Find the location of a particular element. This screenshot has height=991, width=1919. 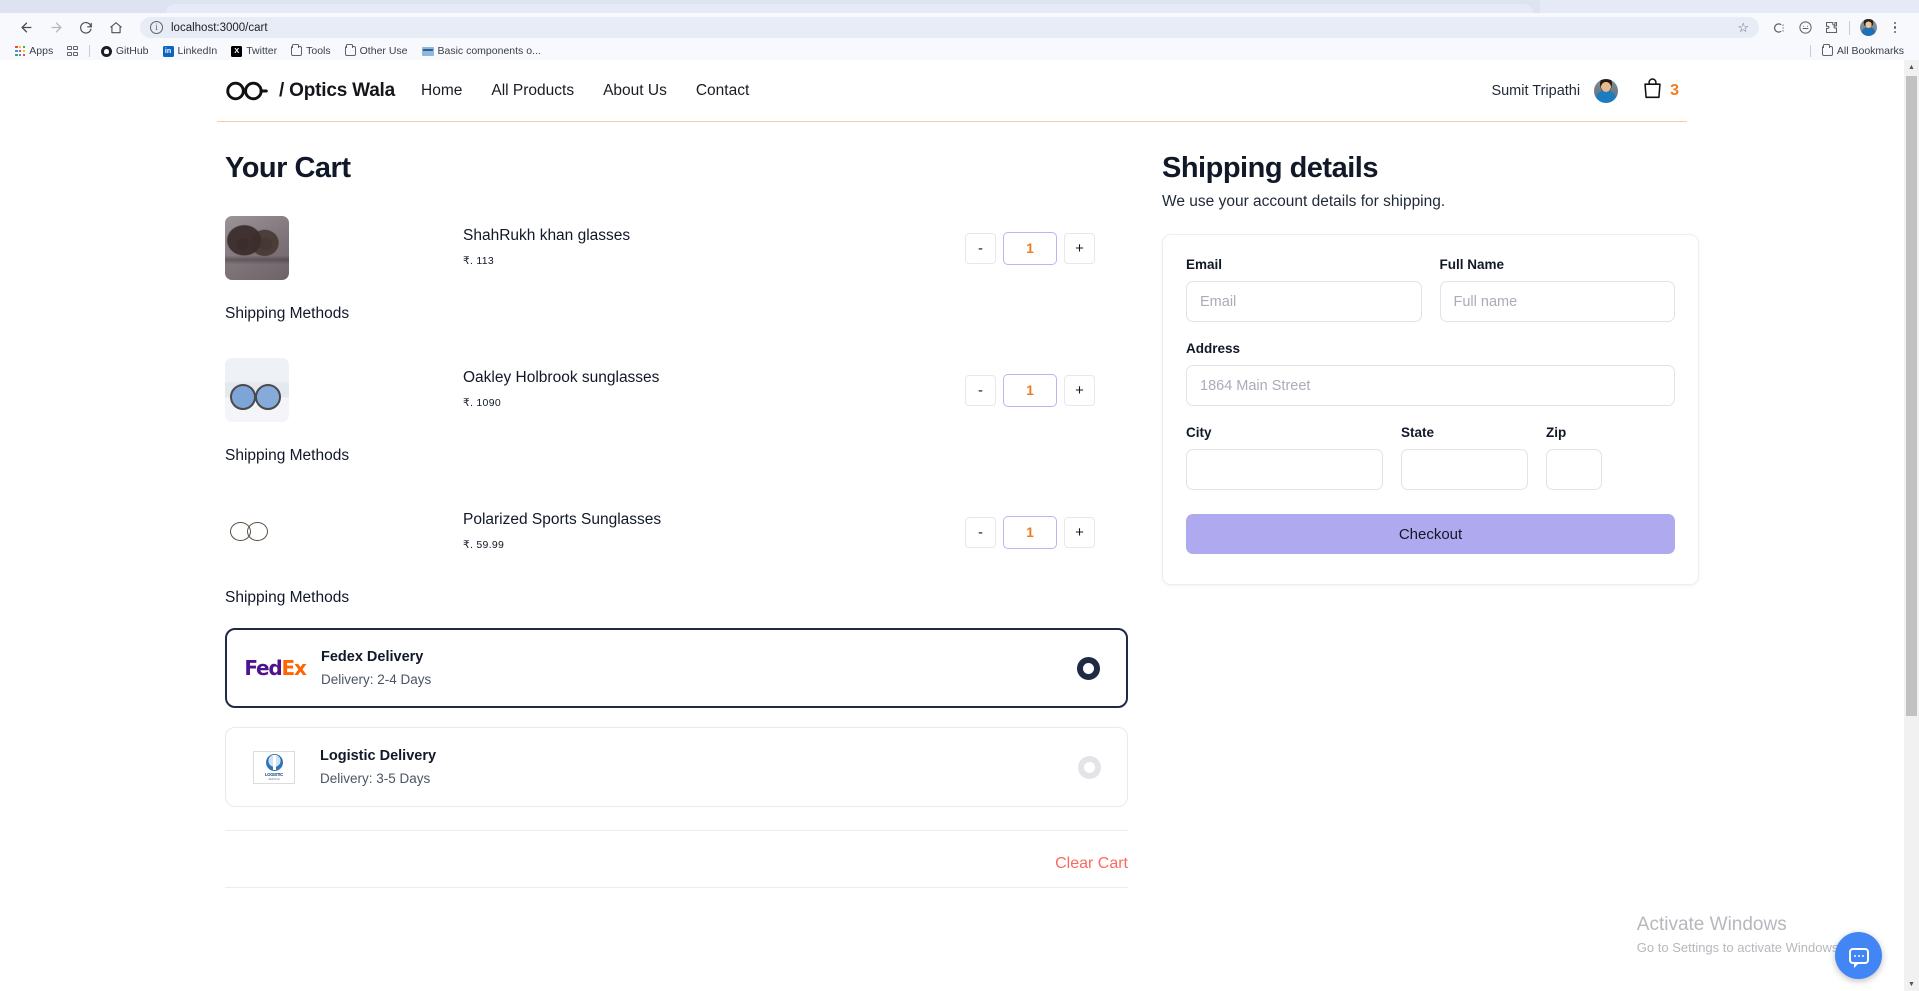

chat-support-button is located at coordinates (1858, 955).